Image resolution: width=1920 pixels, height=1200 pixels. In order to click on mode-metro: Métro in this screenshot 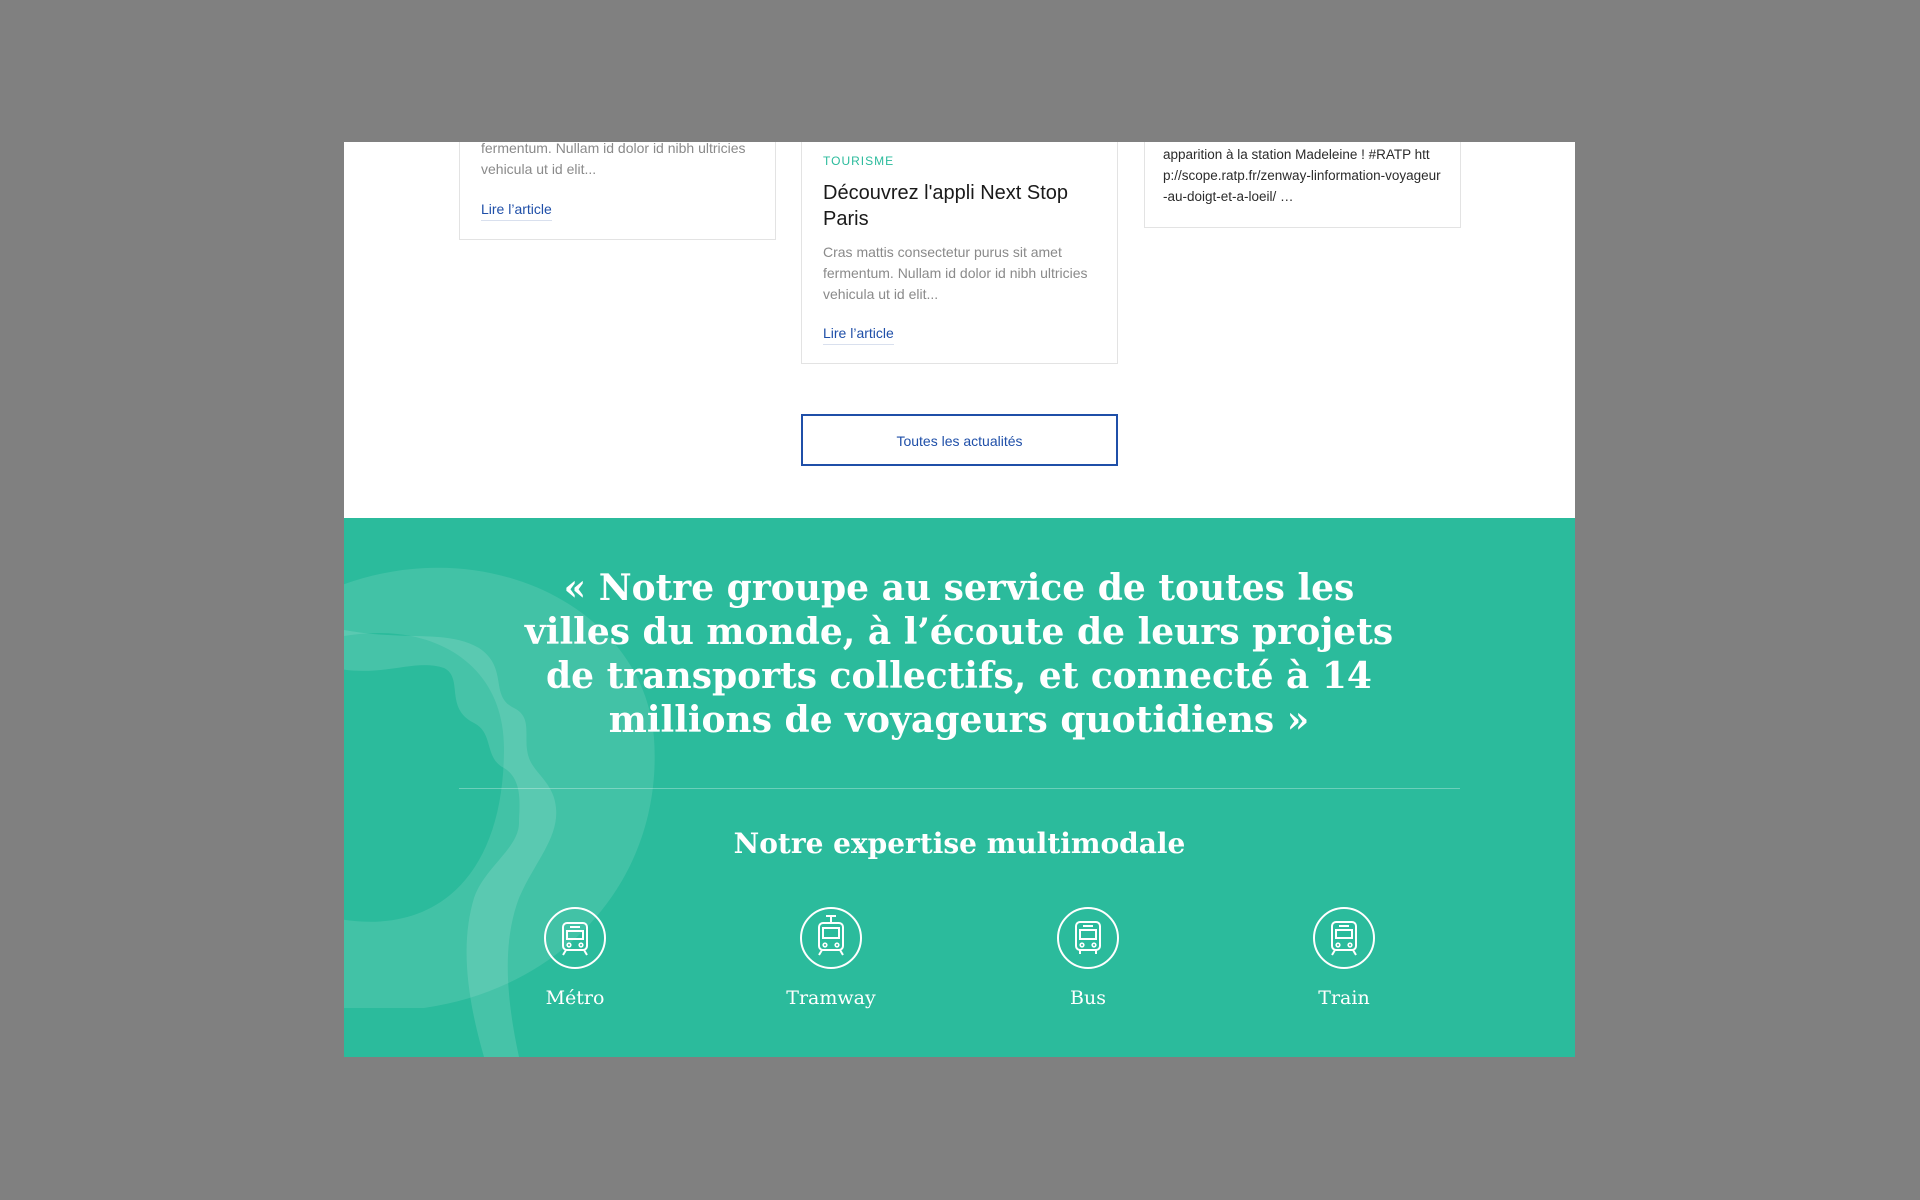, I will do `click(575, 958)`.